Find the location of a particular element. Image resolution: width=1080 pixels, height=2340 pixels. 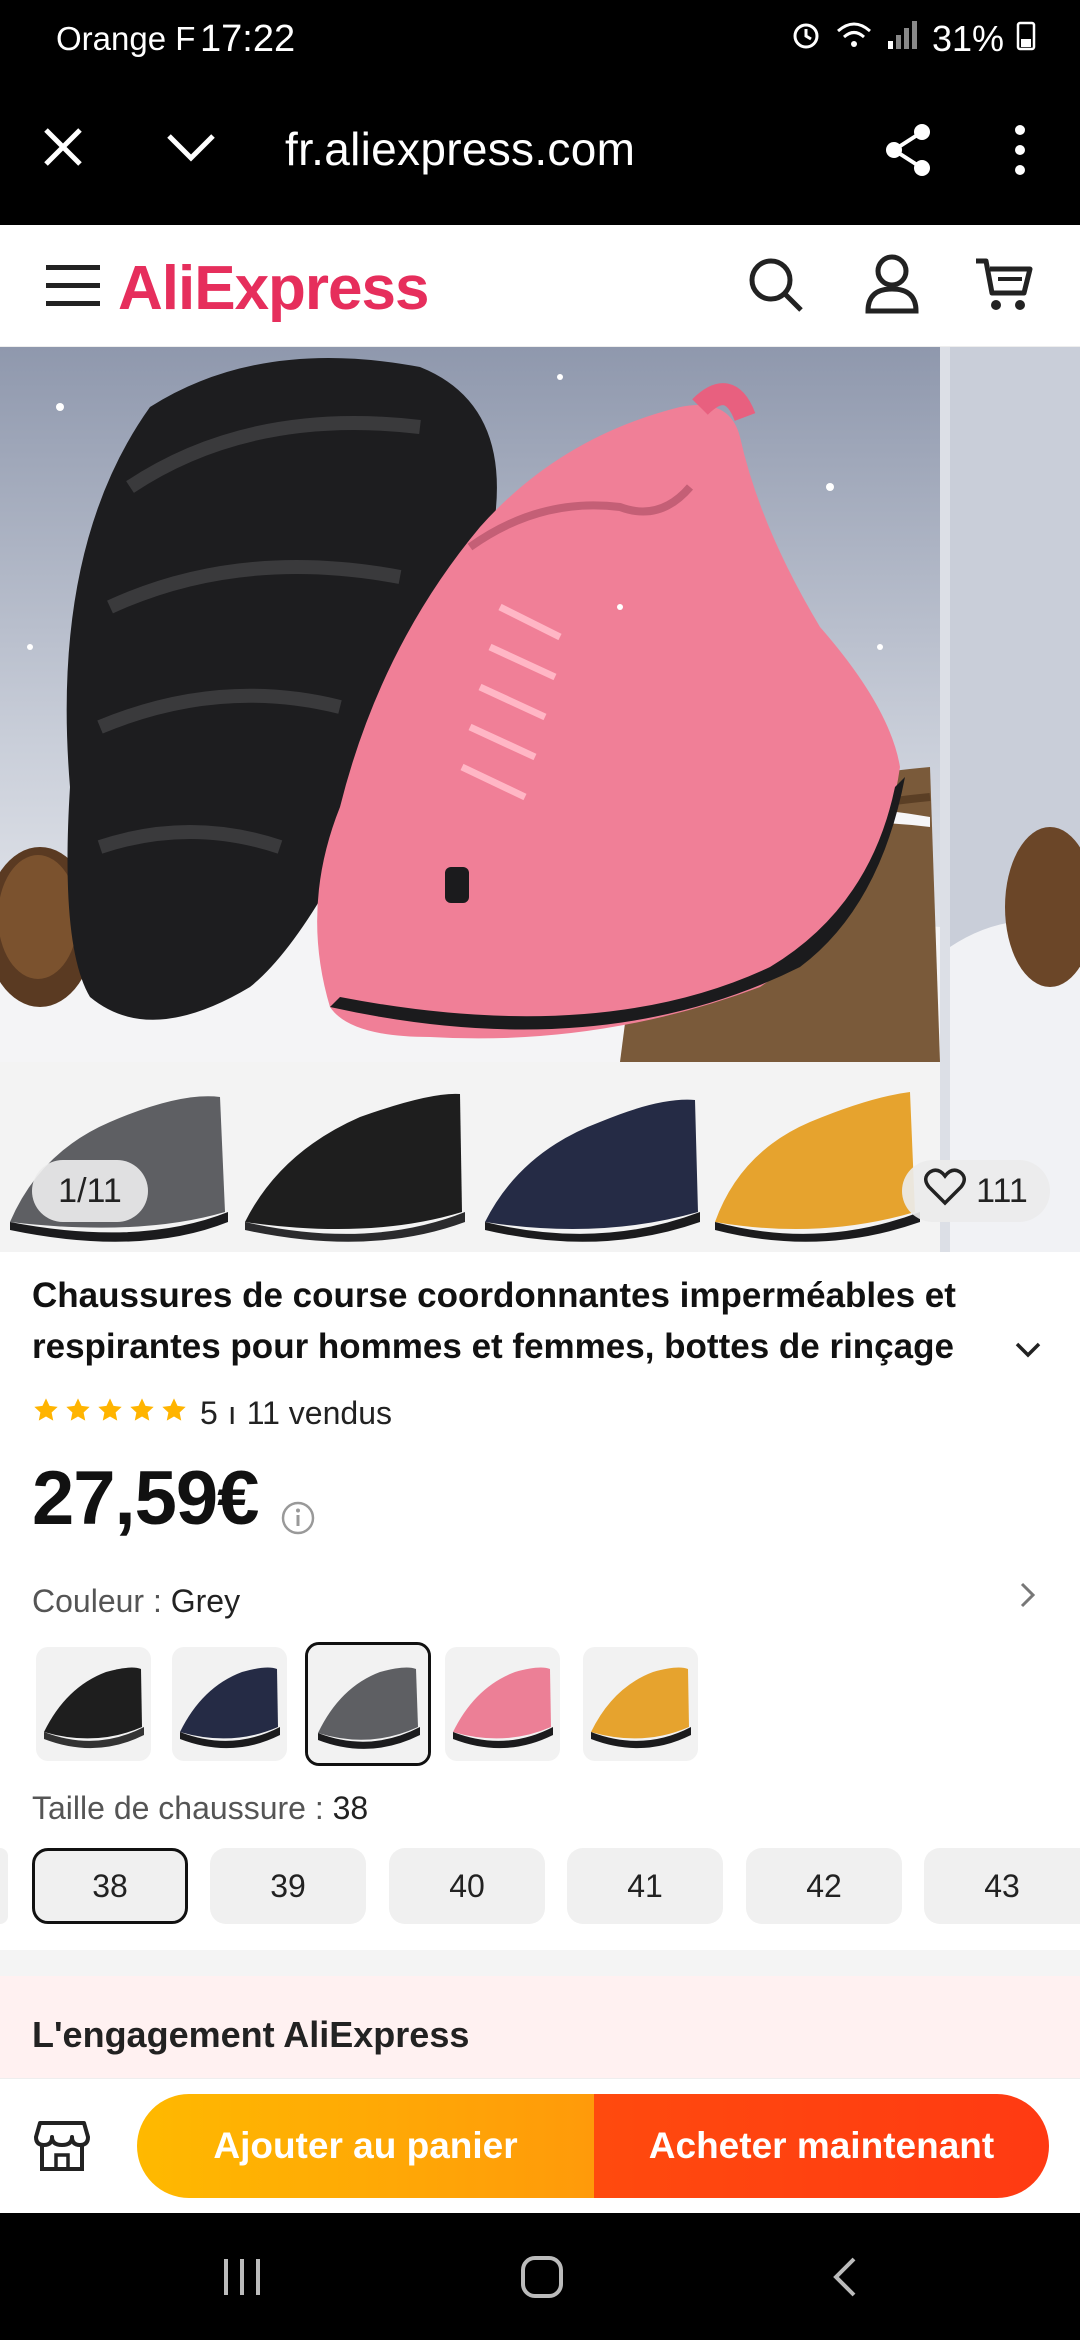

product-price: 27,59€ is located at coordinates (145, 1498).